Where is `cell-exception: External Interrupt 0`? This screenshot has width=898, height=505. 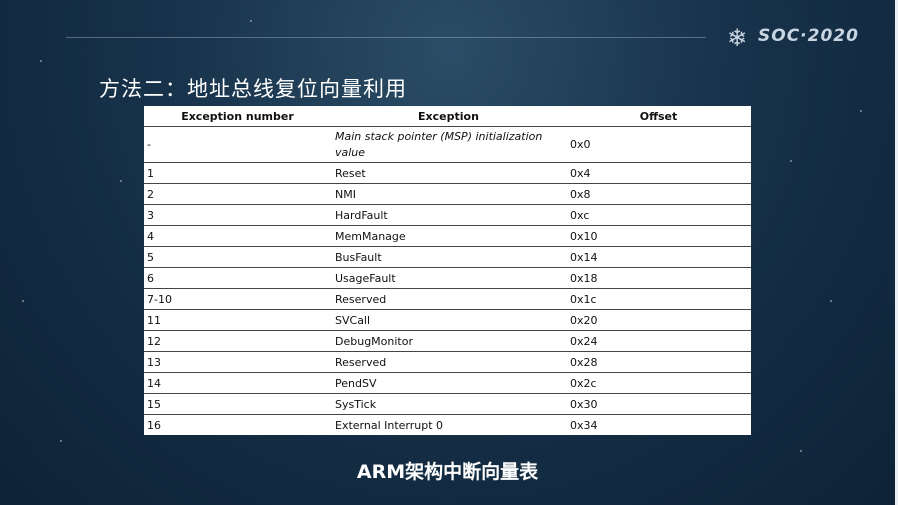 cell-exception: External Interrupt 0 is located at coordinates (389, 425).